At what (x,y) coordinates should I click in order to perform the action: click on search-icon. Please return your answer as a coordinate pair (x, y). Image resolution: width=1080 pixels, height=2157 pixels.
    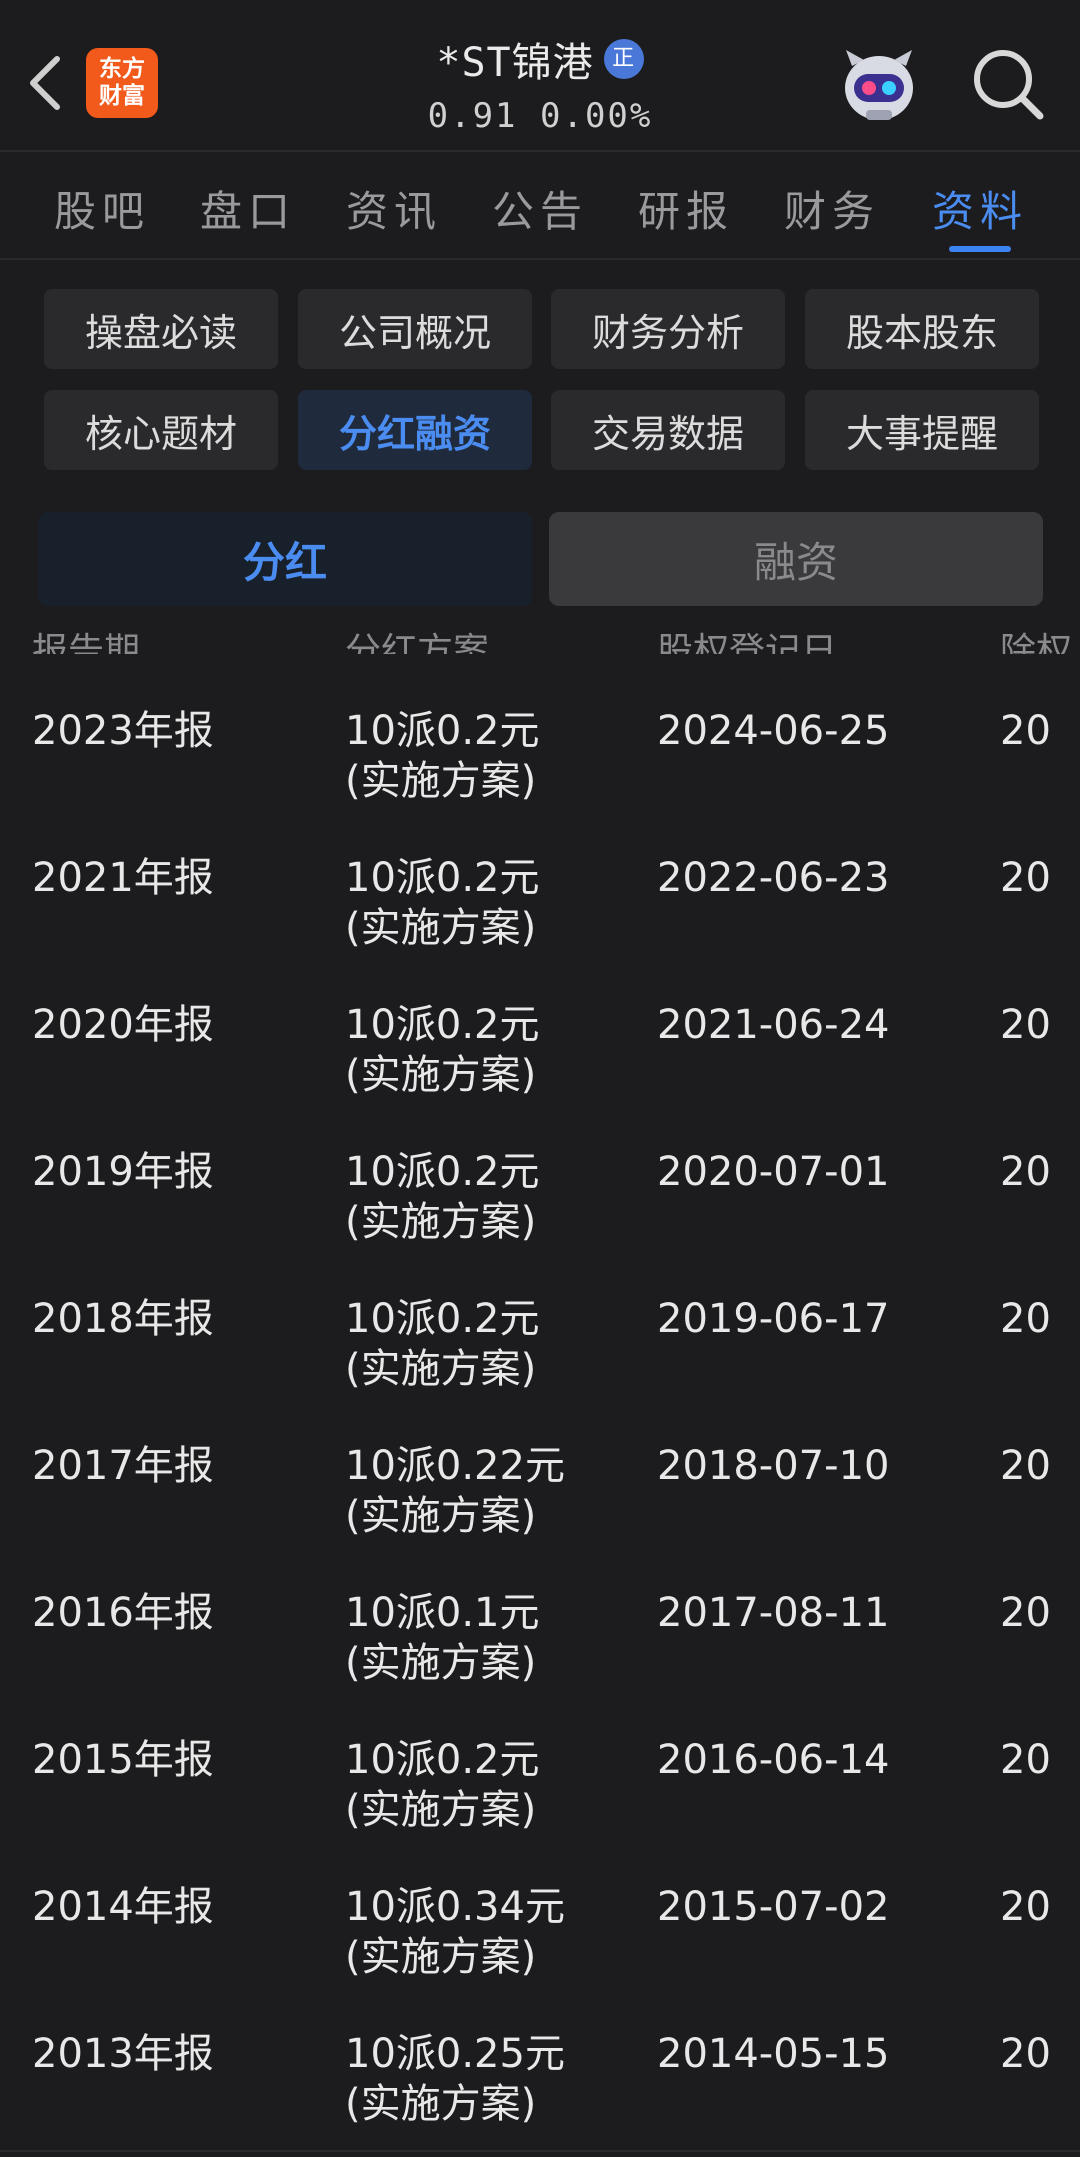
    Looking at the image, I should click on (1009, 85).